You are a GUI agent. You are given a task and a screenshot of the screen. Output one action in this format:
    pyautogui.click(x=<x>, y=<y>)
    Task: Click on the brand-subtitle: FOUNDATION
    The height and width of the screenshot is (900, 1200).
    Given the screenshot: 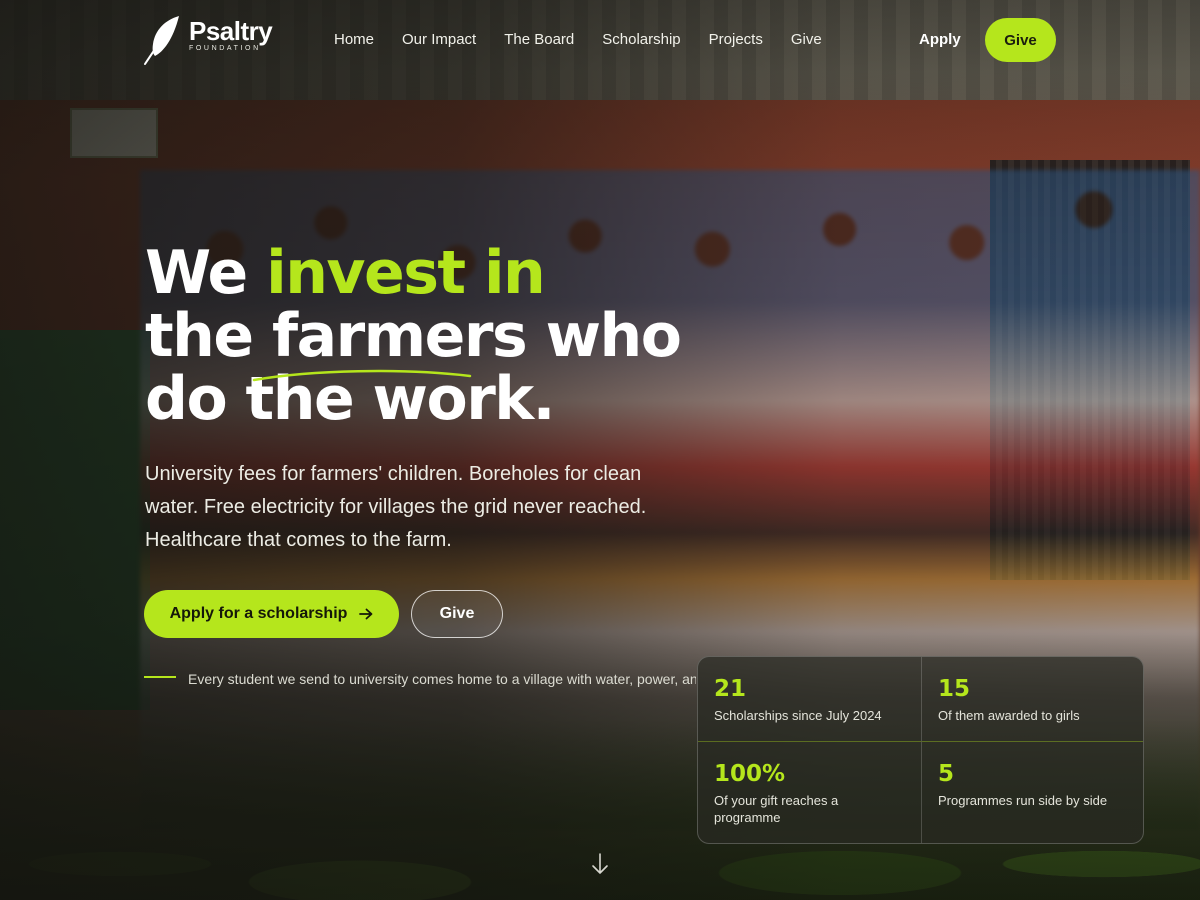 What is the action you would take?
    pyautogui.click(x=225, y=48)
    